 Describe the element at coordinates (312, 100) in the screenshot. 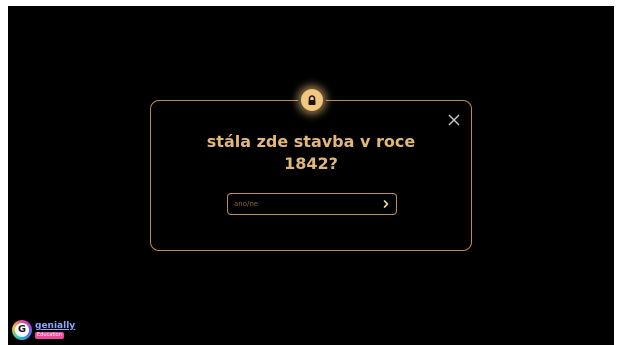

I see `lock-icon` at that location.